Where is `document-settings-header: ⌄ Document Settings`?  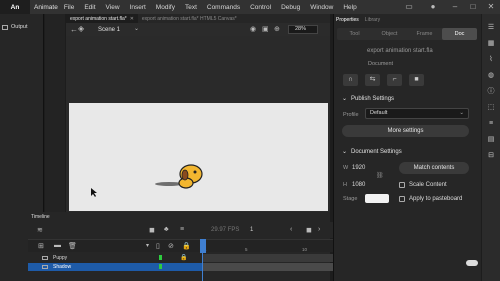 document-settings-header: ⌄ Document Settings is located at coordinates (372, 152).